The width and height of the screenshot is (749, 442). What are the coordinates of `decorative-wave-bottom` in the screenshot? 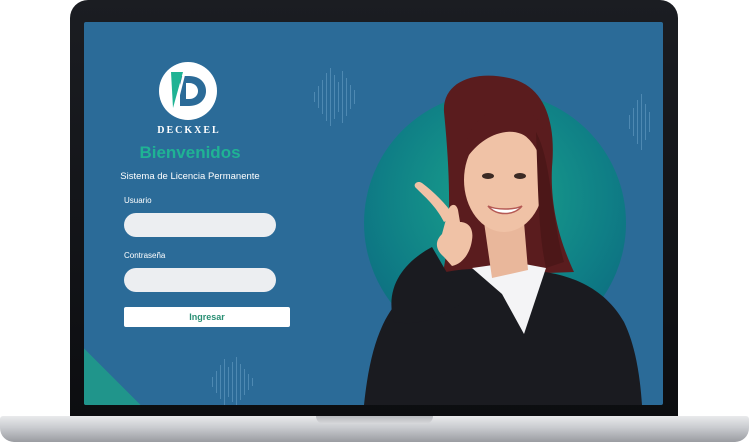 It's located at (232, 381).